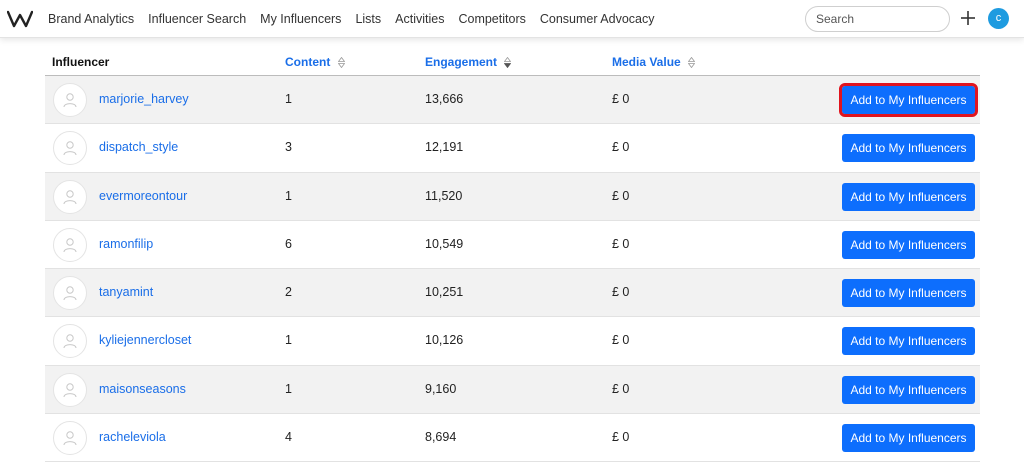 The image size is (1024, 463). I want to click on nav-my-influencers: My Influencers, so click(300, 19).